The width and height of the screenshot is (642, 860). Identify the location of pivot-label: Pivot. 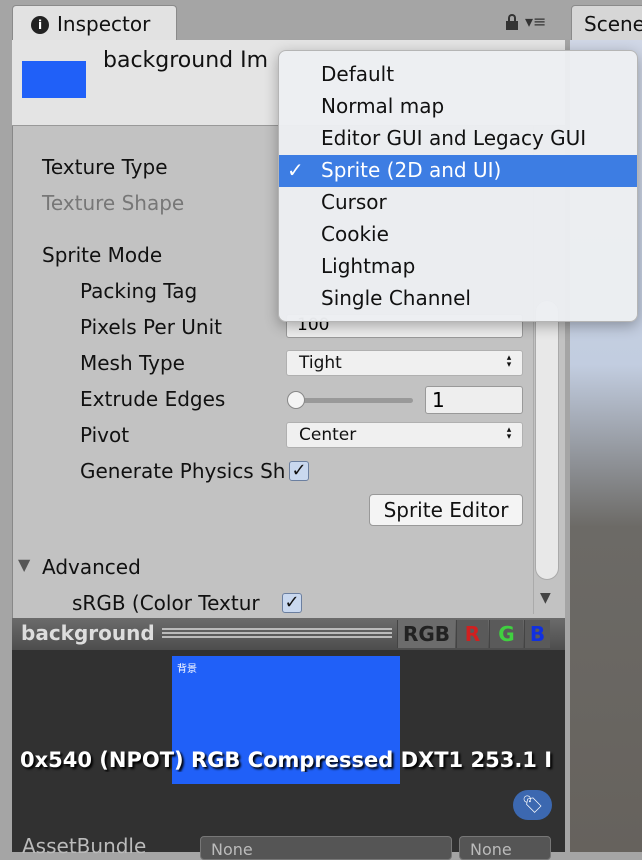
(105, 435).